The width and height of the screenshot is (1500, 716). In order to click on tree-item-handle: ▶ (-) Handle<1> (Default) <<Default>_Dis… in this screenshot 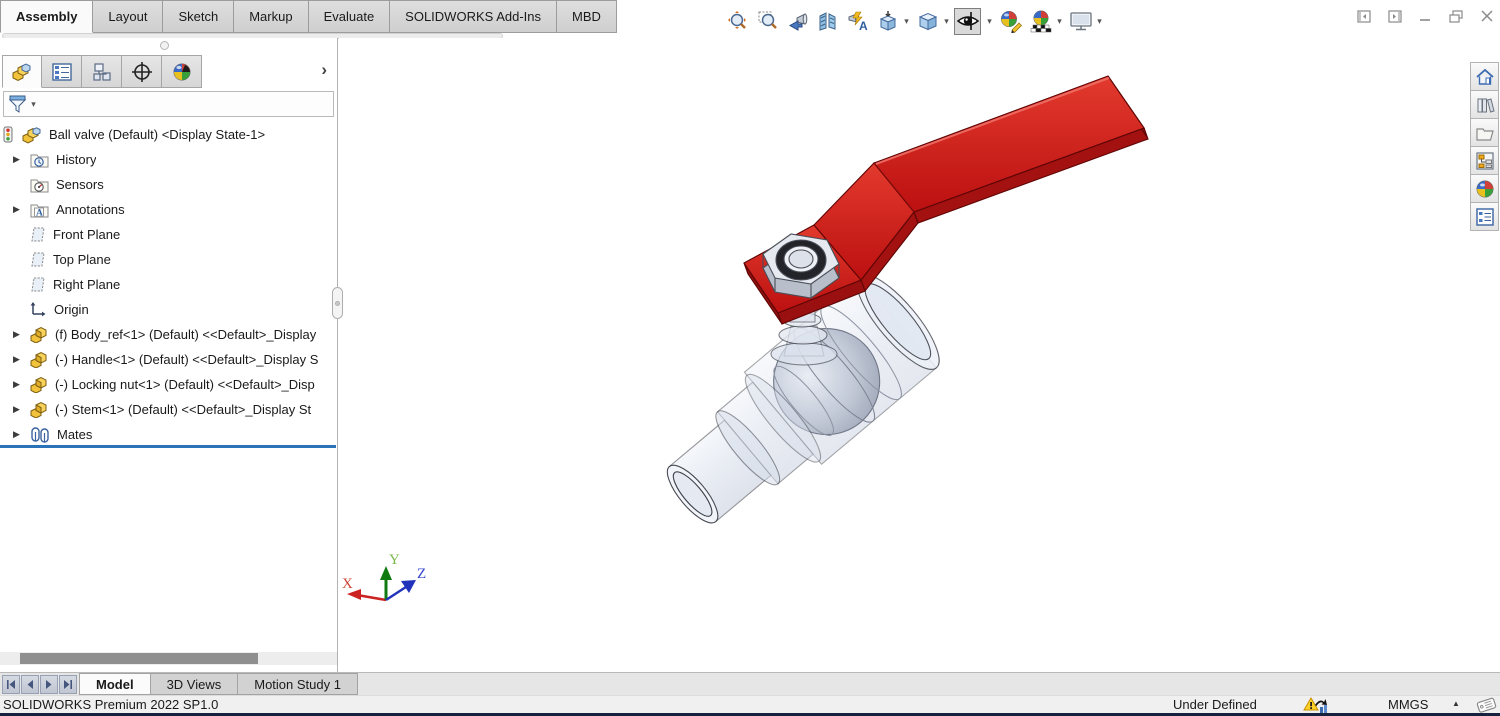, I will do `click(168, 359)`.